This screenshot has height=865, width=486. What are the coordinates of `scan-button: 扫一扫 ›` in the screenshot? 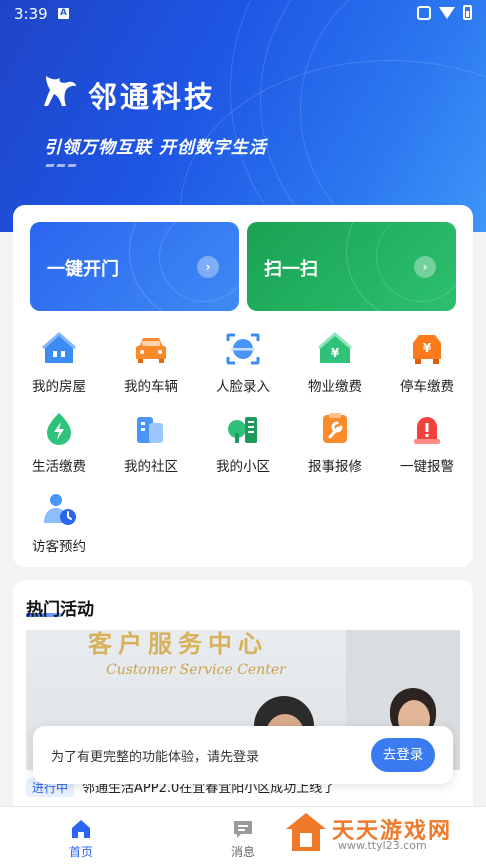 It's located at (351, 266).